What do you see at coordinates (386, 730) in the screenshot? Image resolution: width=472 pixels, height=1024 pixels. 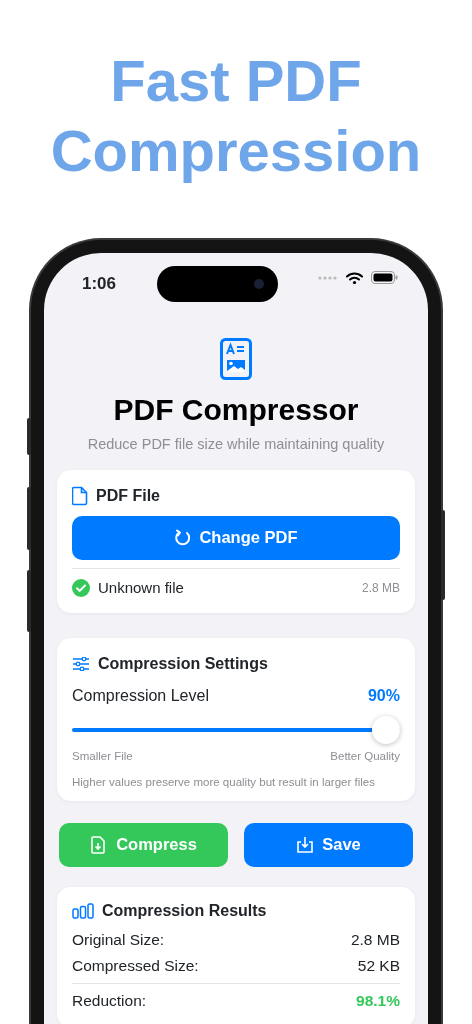 I see `slider-thumb` at bounding box center [386, 730].